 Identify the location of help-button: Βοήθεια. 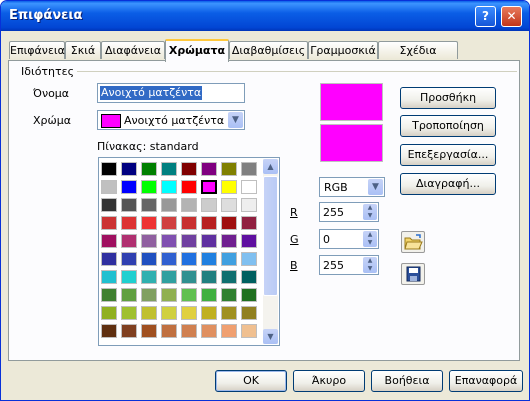
(407, 381).